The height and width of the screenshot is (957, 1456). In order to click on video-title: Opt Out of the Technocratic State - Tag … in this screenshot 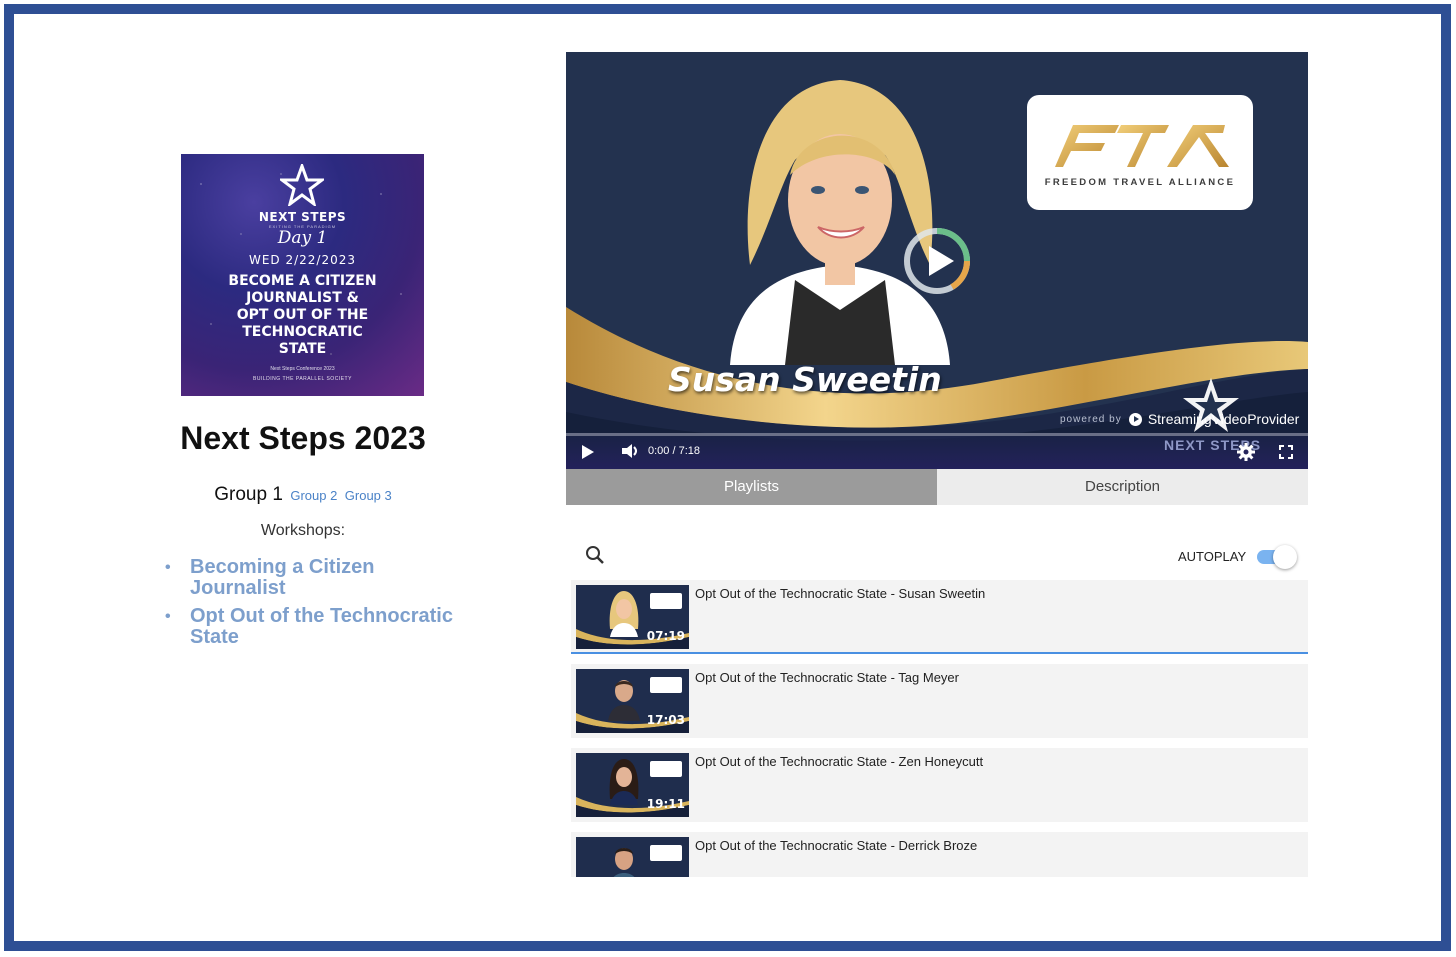, I will do `click(827, 677)`.